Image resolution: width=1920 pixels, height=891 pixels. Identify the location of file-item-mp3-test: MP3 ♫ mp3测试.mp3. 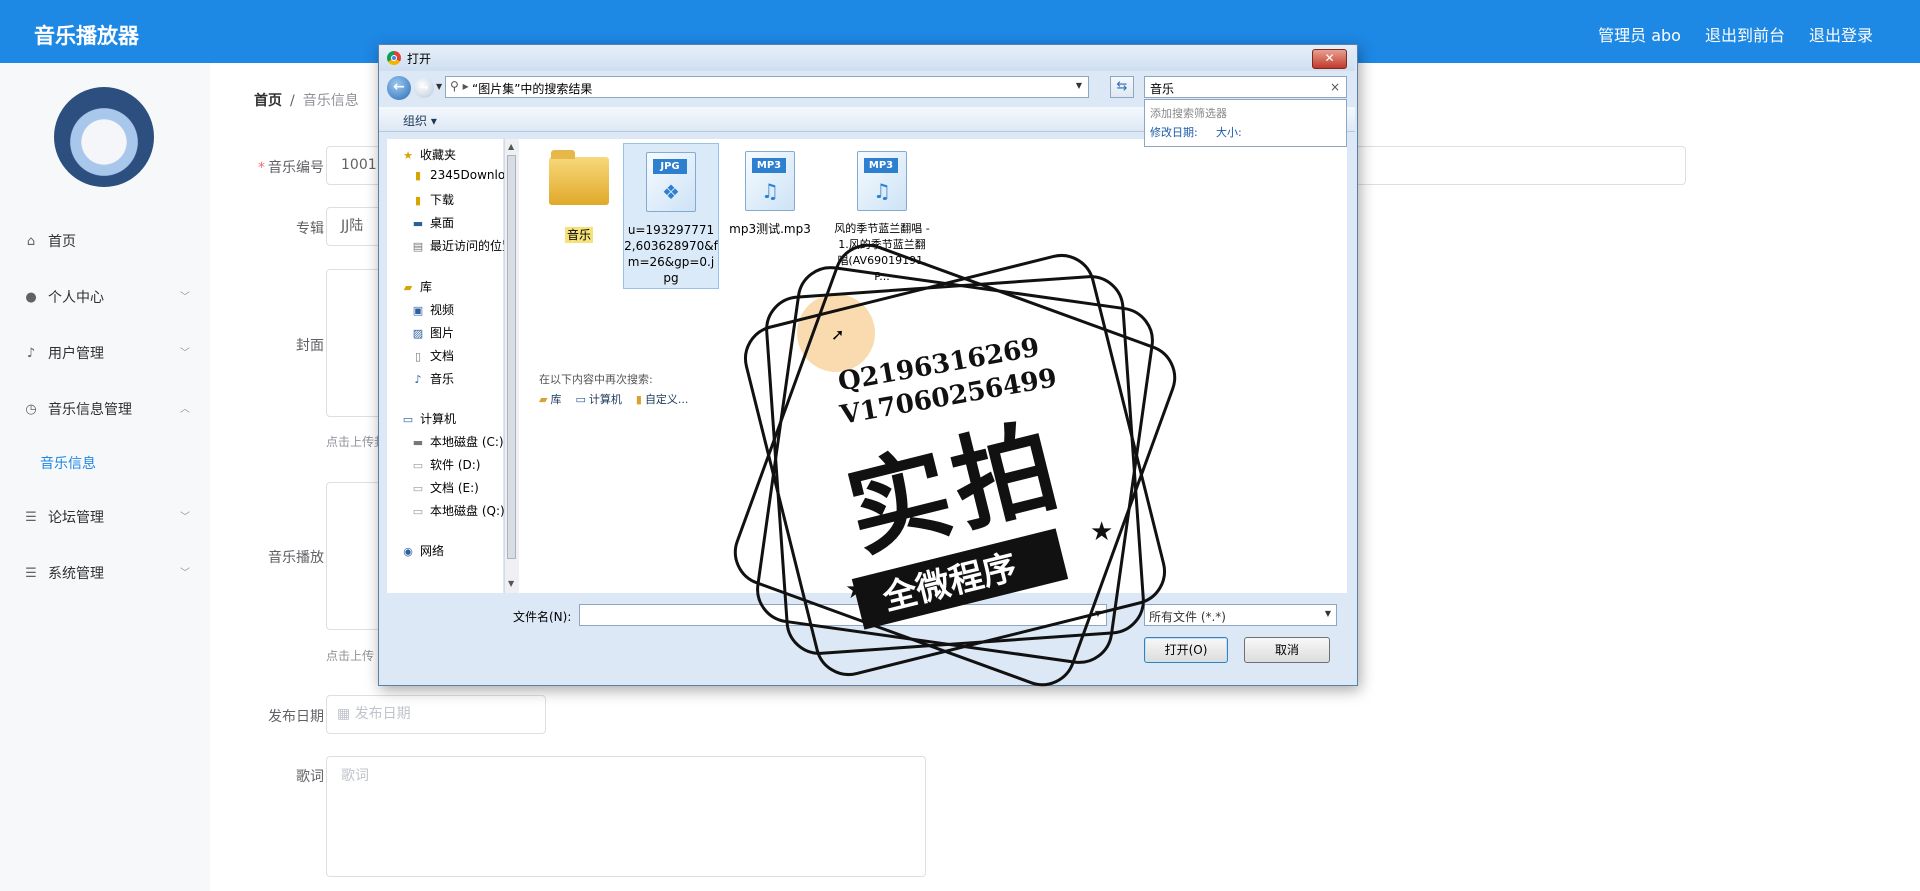
(770, 192).